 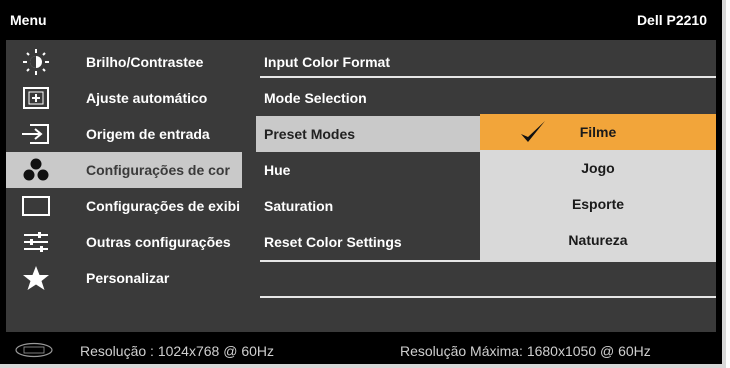 What do you see at coordinates (163, 206) in the screenshot?
I see `sidebar-item-label: Configurações de exibi` at bounding box center [163, 206].